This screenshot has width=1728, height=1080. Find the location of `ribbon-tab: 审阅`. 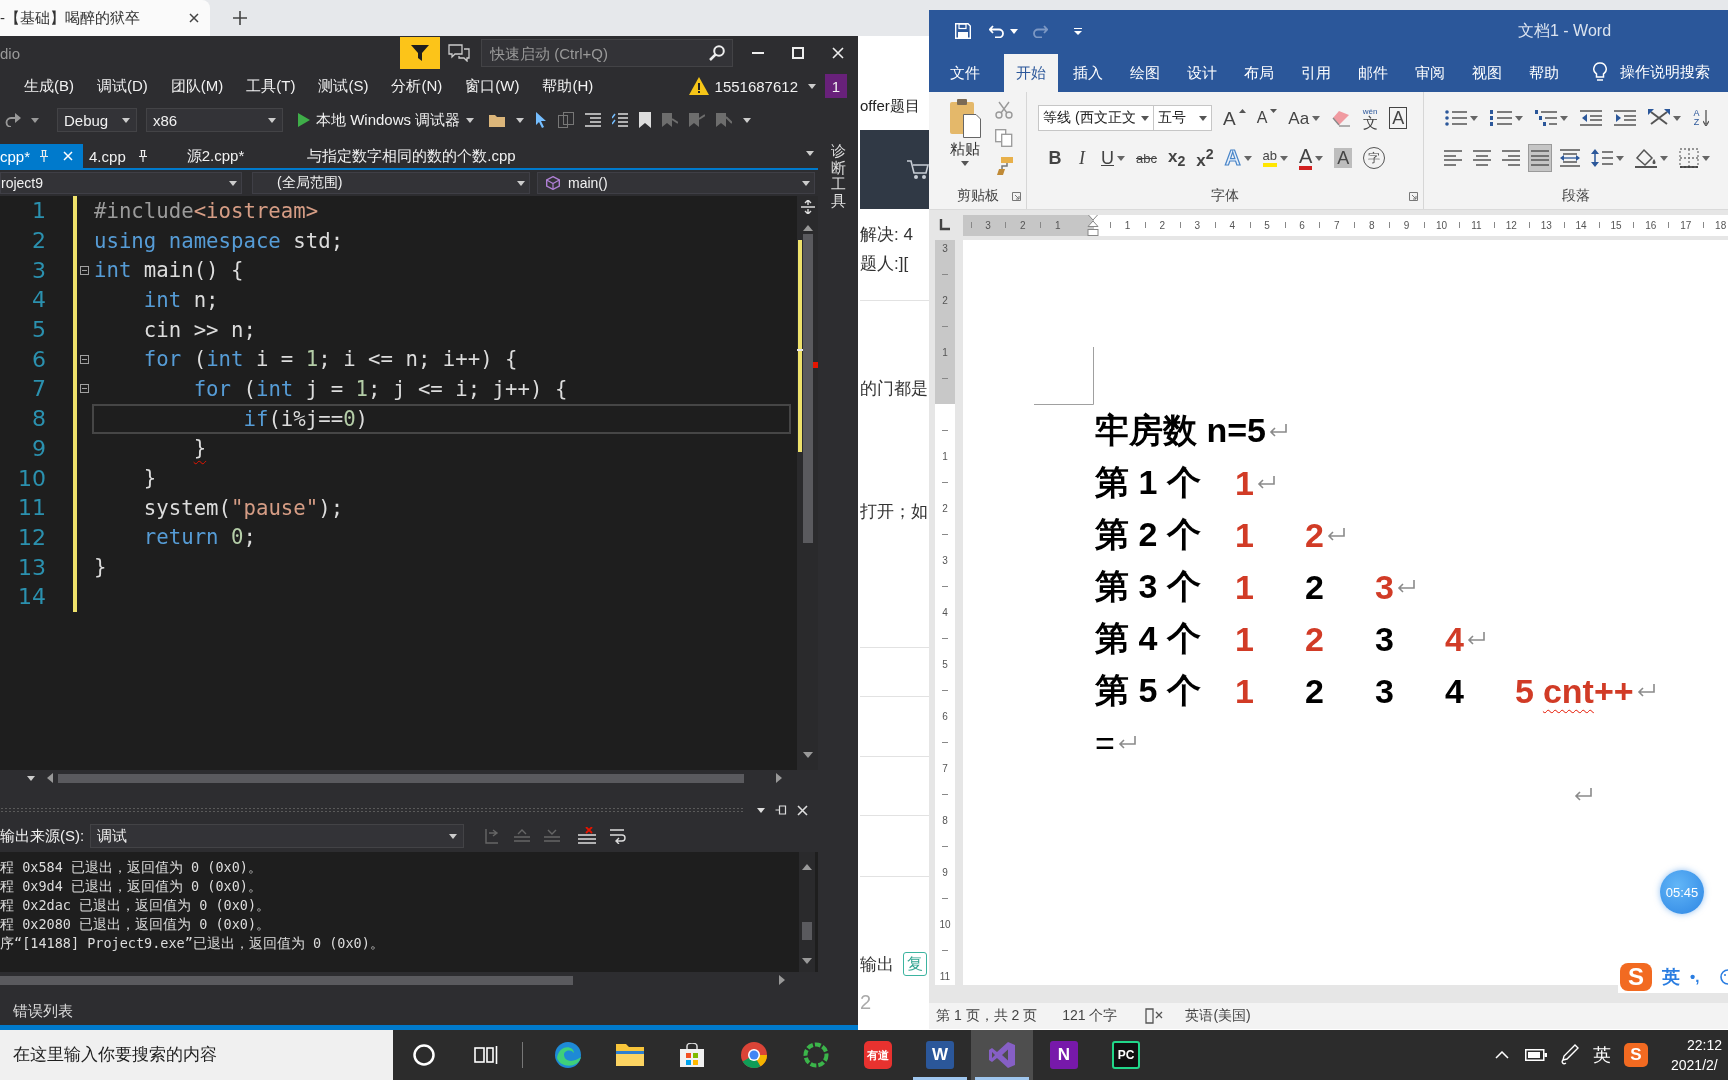

ribbon-tab: 审阅 is located at coordinates (1430, 73).